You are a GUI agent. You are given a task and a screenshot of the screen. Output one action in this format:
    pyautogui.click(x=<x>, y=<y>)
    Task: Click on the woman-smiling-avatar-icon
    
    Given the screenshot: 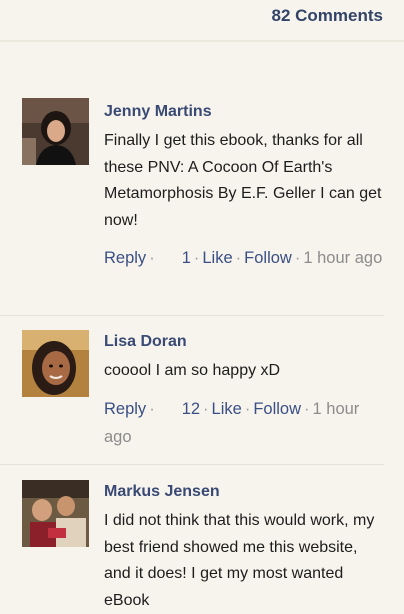 What is the action you would take?
    pyautogui.click(x=55, y=363)
    